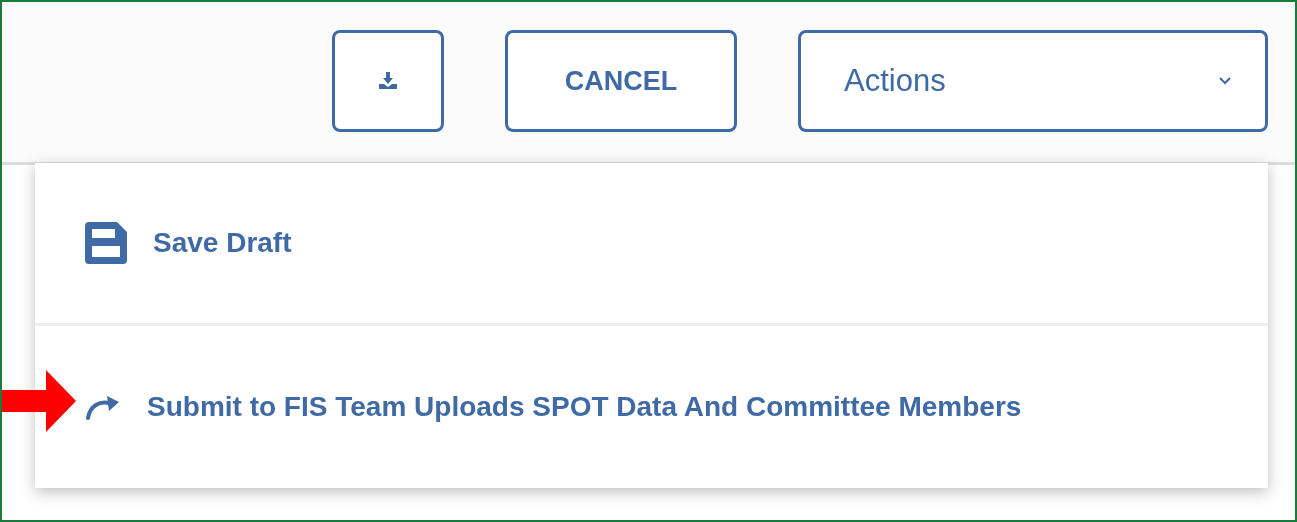 This screenshot has height=522, width=1297. I want to click on redo-arrow-icon, so click(103, 407).